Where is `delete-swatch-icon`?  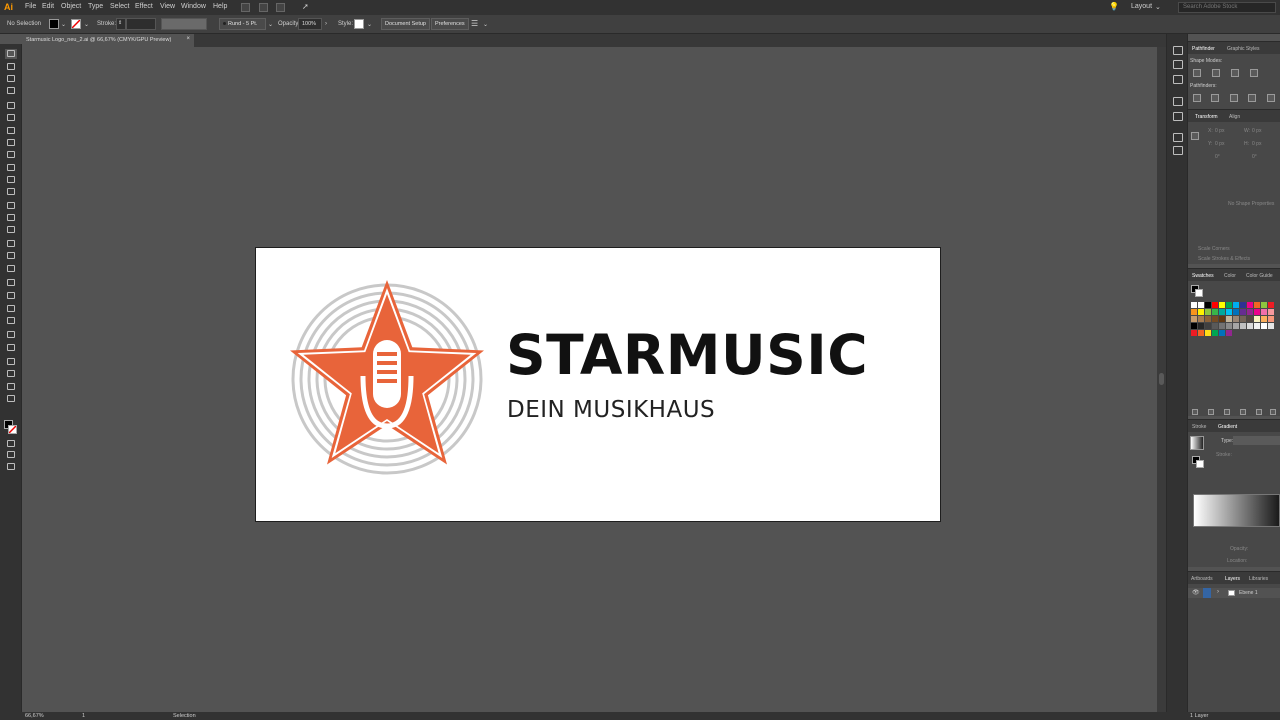 delete-swatch-icon is located at coordinates (1273, 412).